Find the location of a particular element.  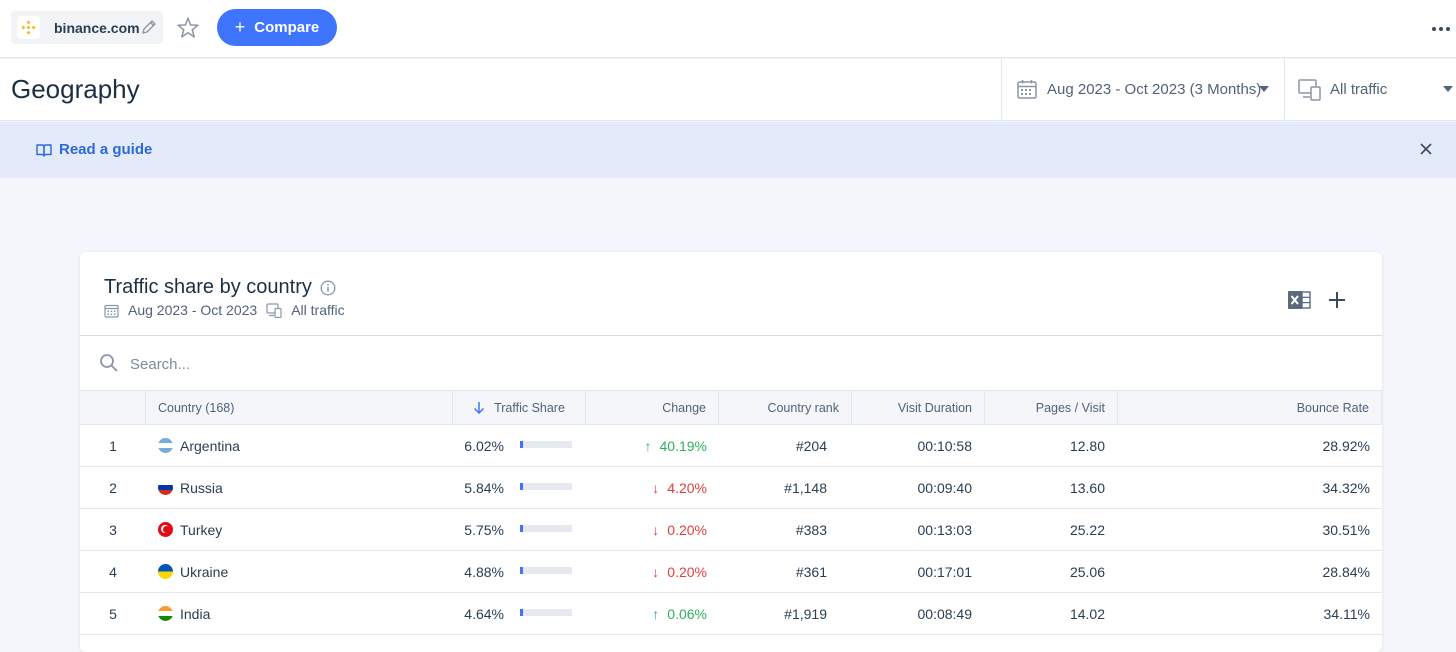

traffic-share-column-header: Traffic Share is located at coordinates (519, 407).